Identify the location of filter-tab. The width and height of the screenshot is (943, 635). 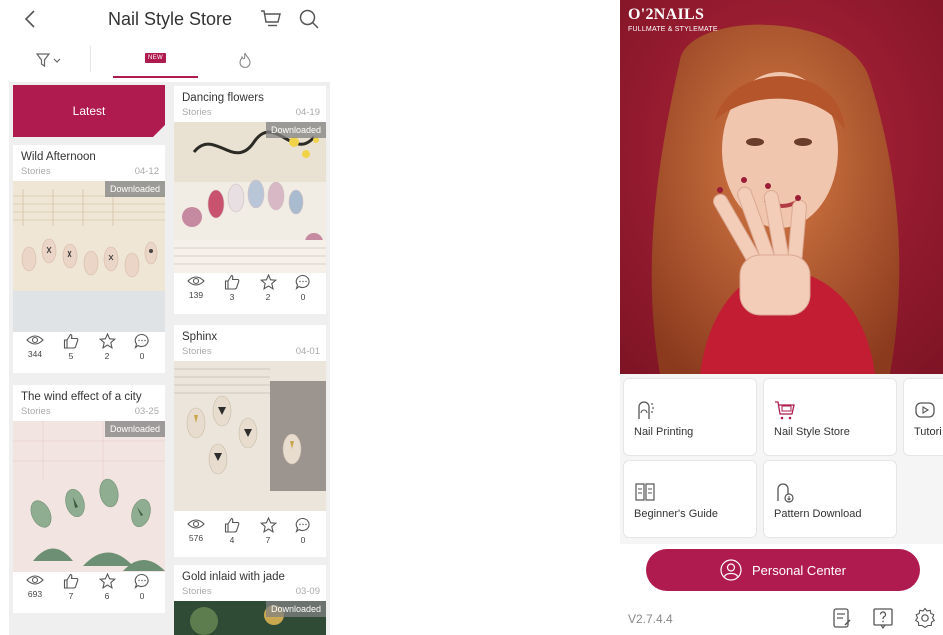
(50, 60).